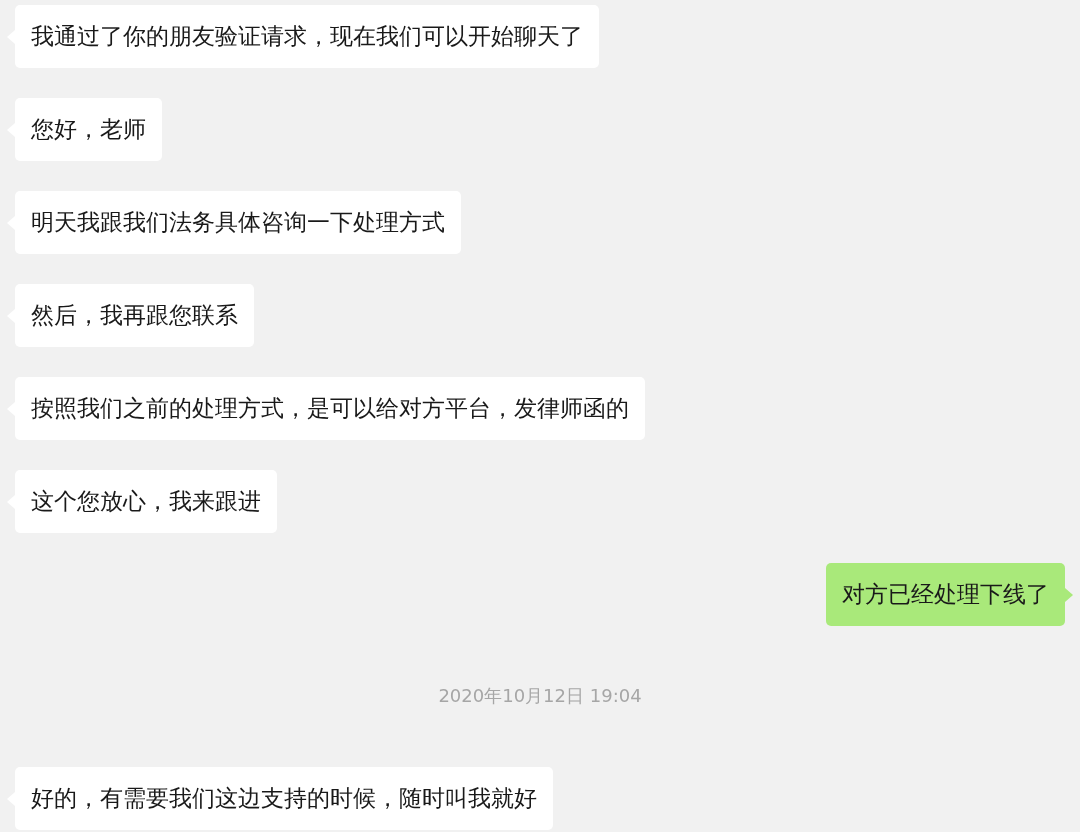 This screenshot has height=832, width=1080. Describe the element at coordinates (134, 315) in the screenshot. I see `message-bubble: 然后，我再跟您联系` at that location.